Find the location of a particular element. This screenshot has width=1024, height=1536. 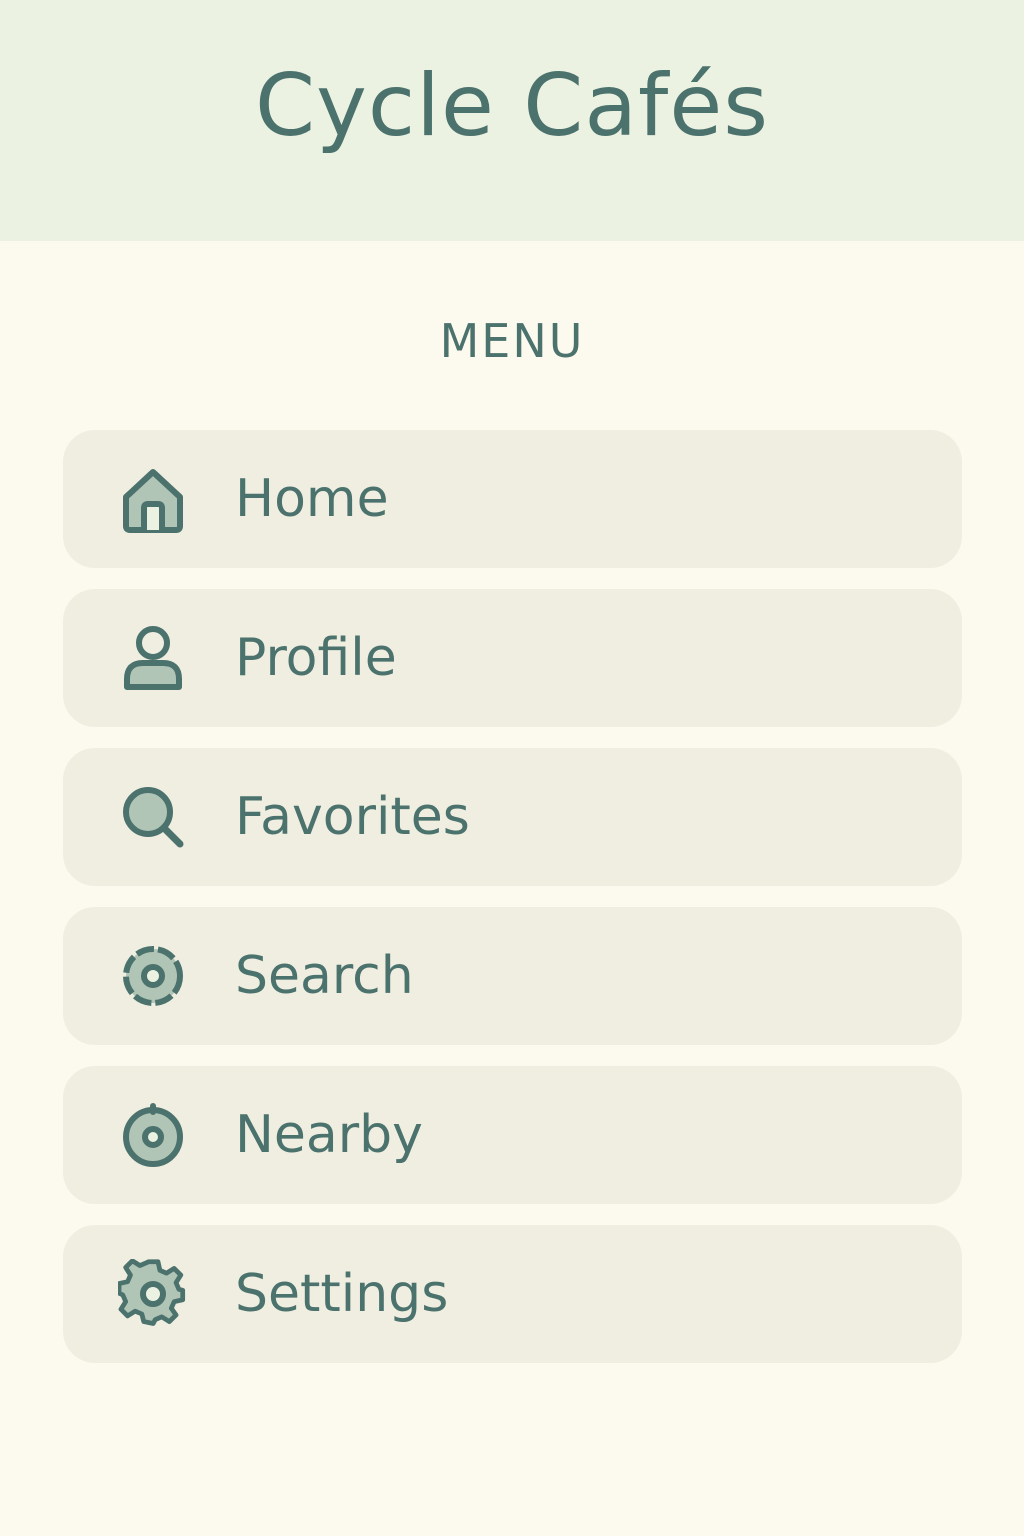

menu-item-label: Settings is located at coordinates (342, 1294).